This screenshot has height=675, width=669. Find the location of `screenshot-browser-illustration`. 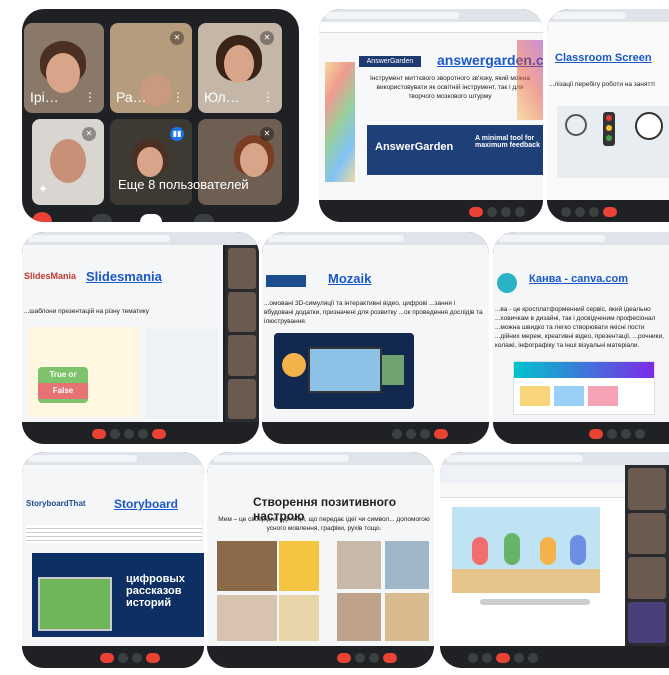

screenshot-browser-illustration is located at coordinates (554, 560).